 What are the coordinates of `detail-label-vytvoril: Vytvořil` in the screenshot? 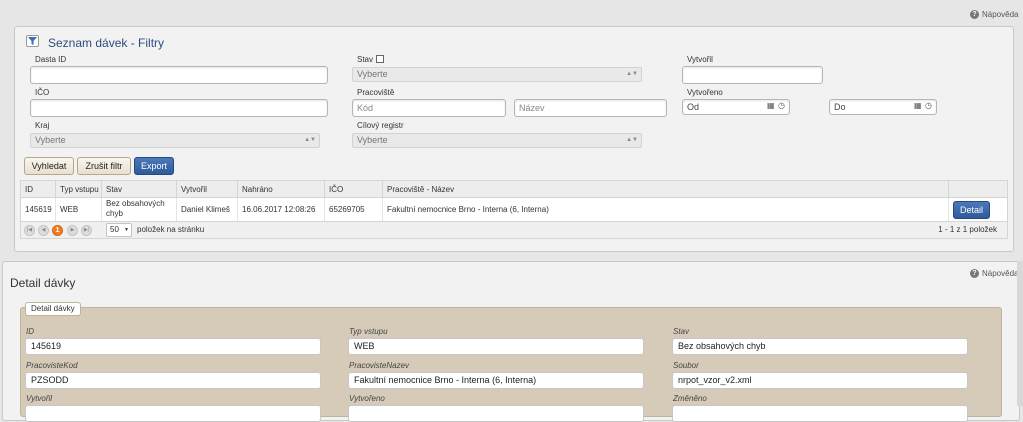 It's located at (39, 398).